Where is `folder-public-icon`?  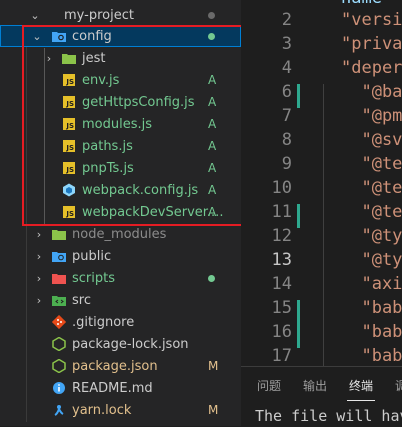
folder-public-icon is located at coordinates (59, 256).